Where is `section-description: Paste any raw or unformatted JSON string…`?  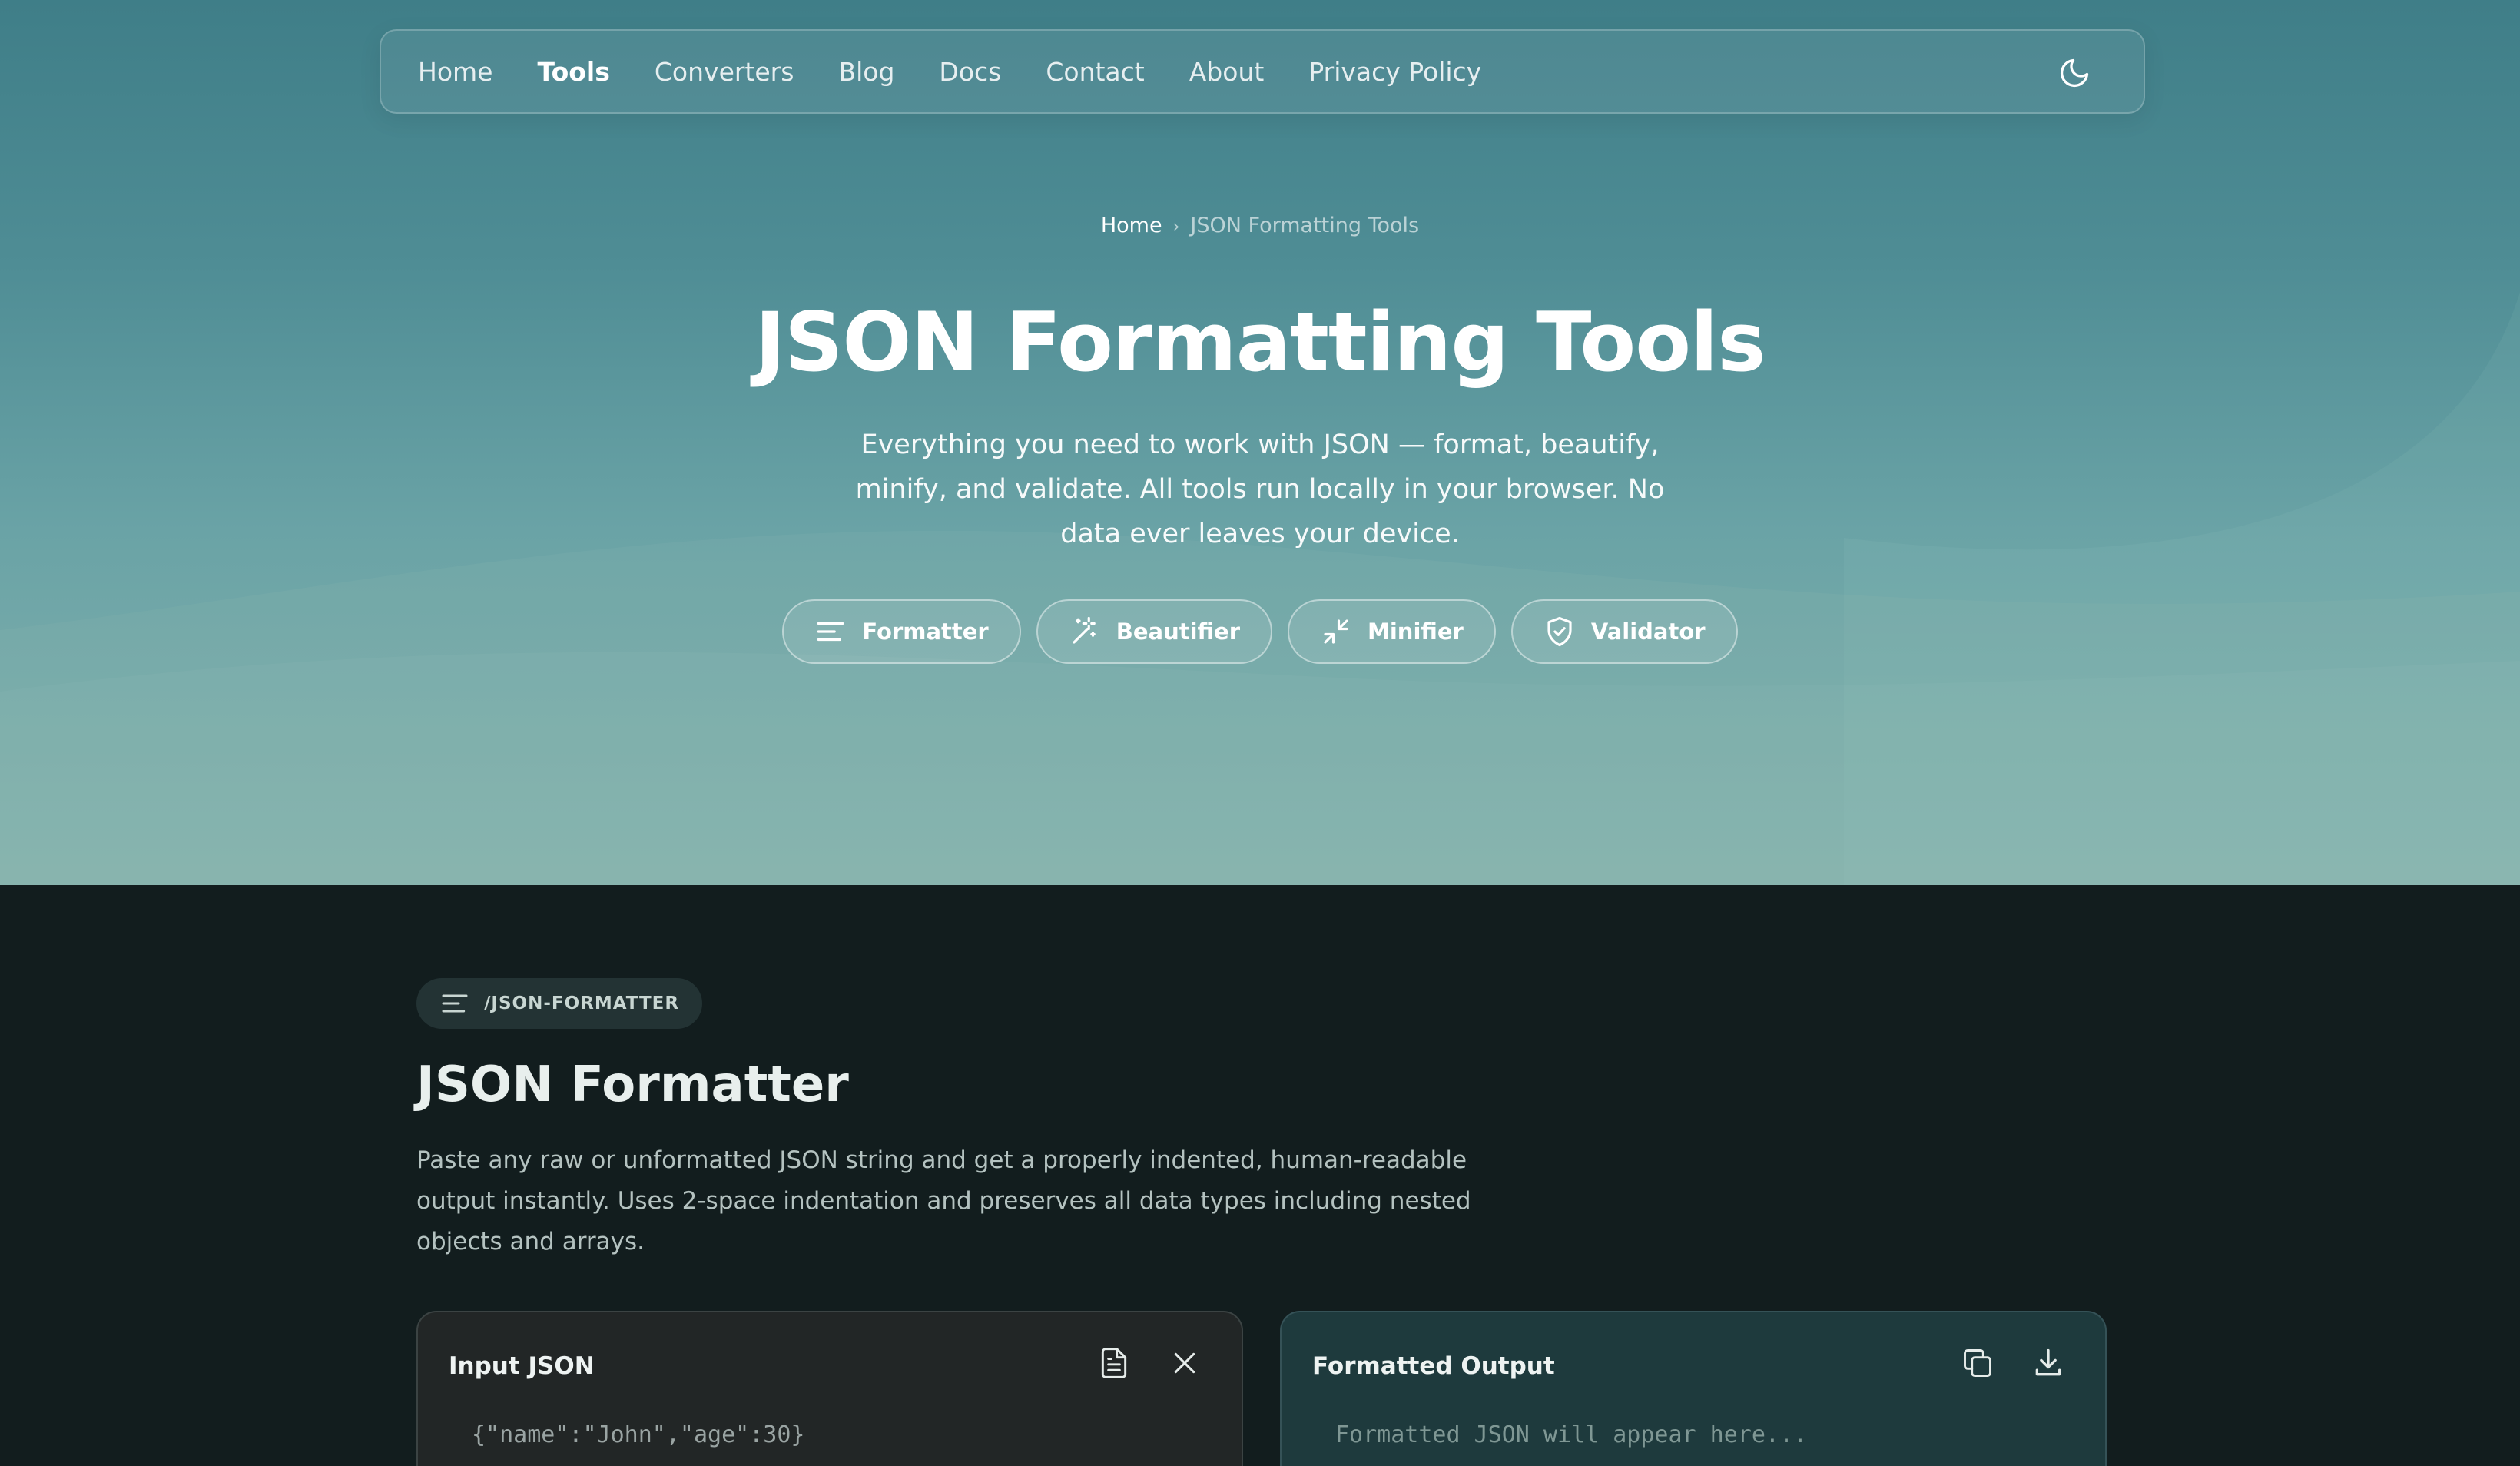 section-description: Paste any raw or unformatted JSON string… is located at coordinates (943, 1200).